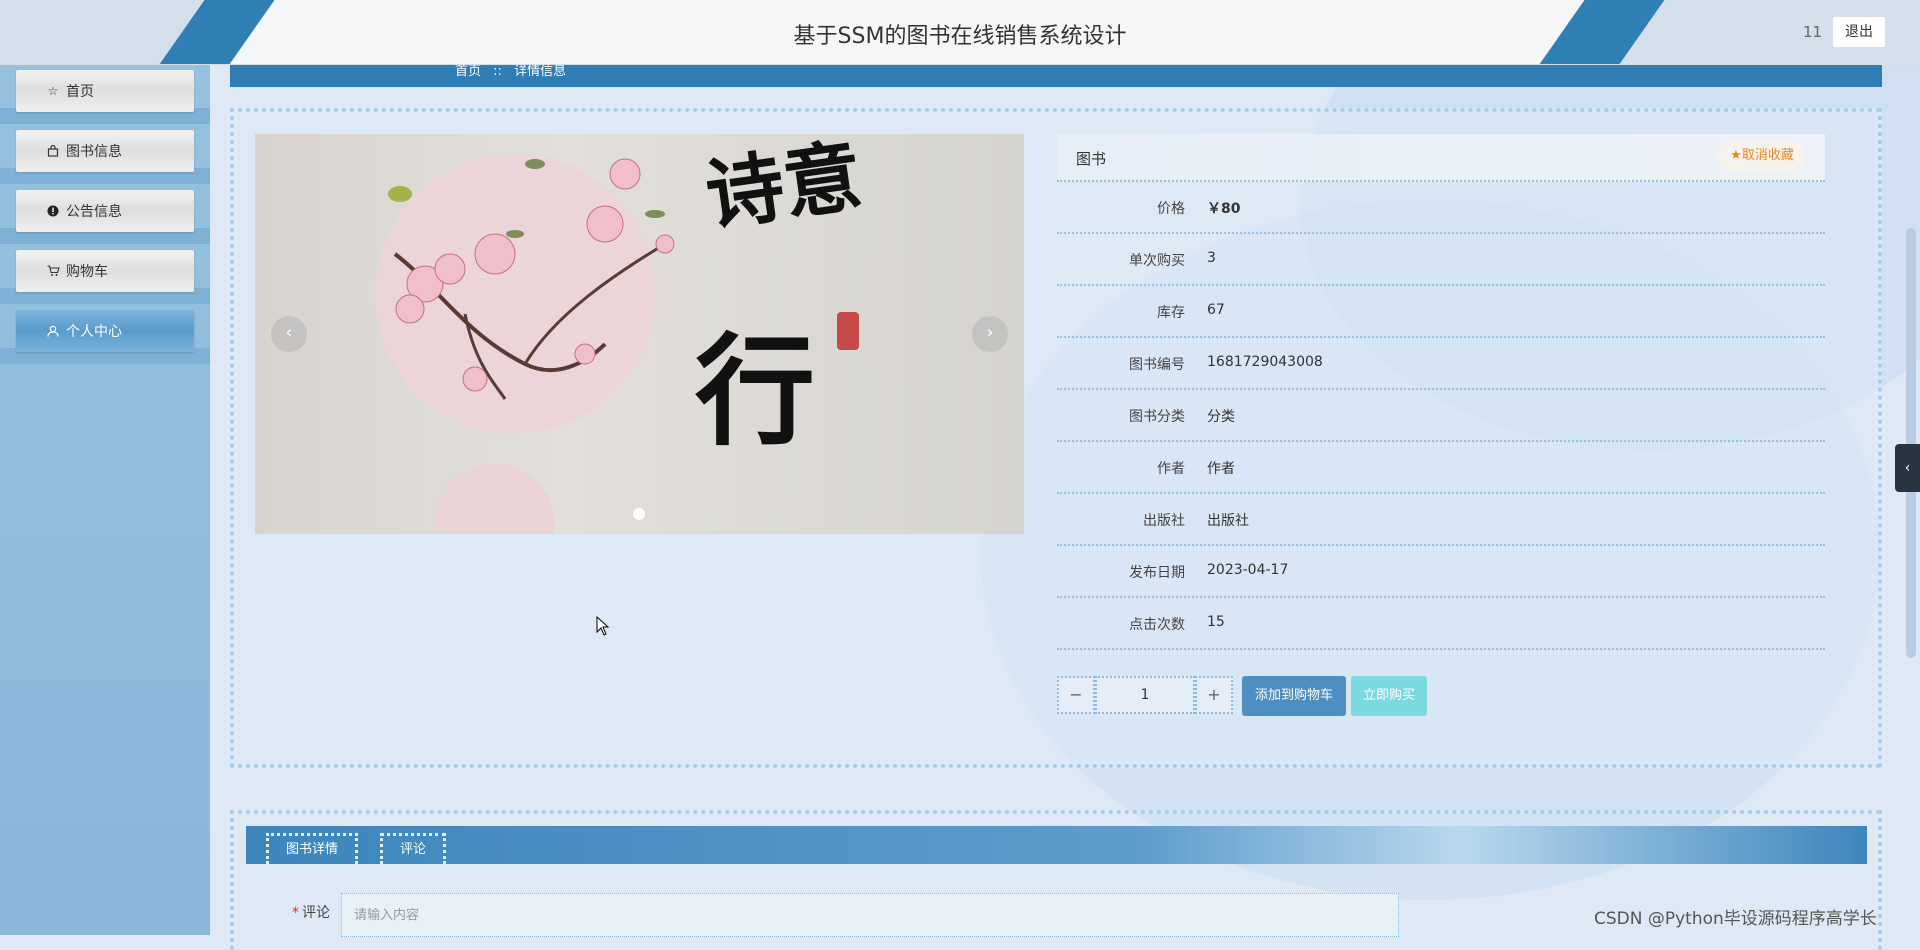 The image size is (1920, 950). I want to click on sidebar-item-profile: 个人中心, so click(105, 334).